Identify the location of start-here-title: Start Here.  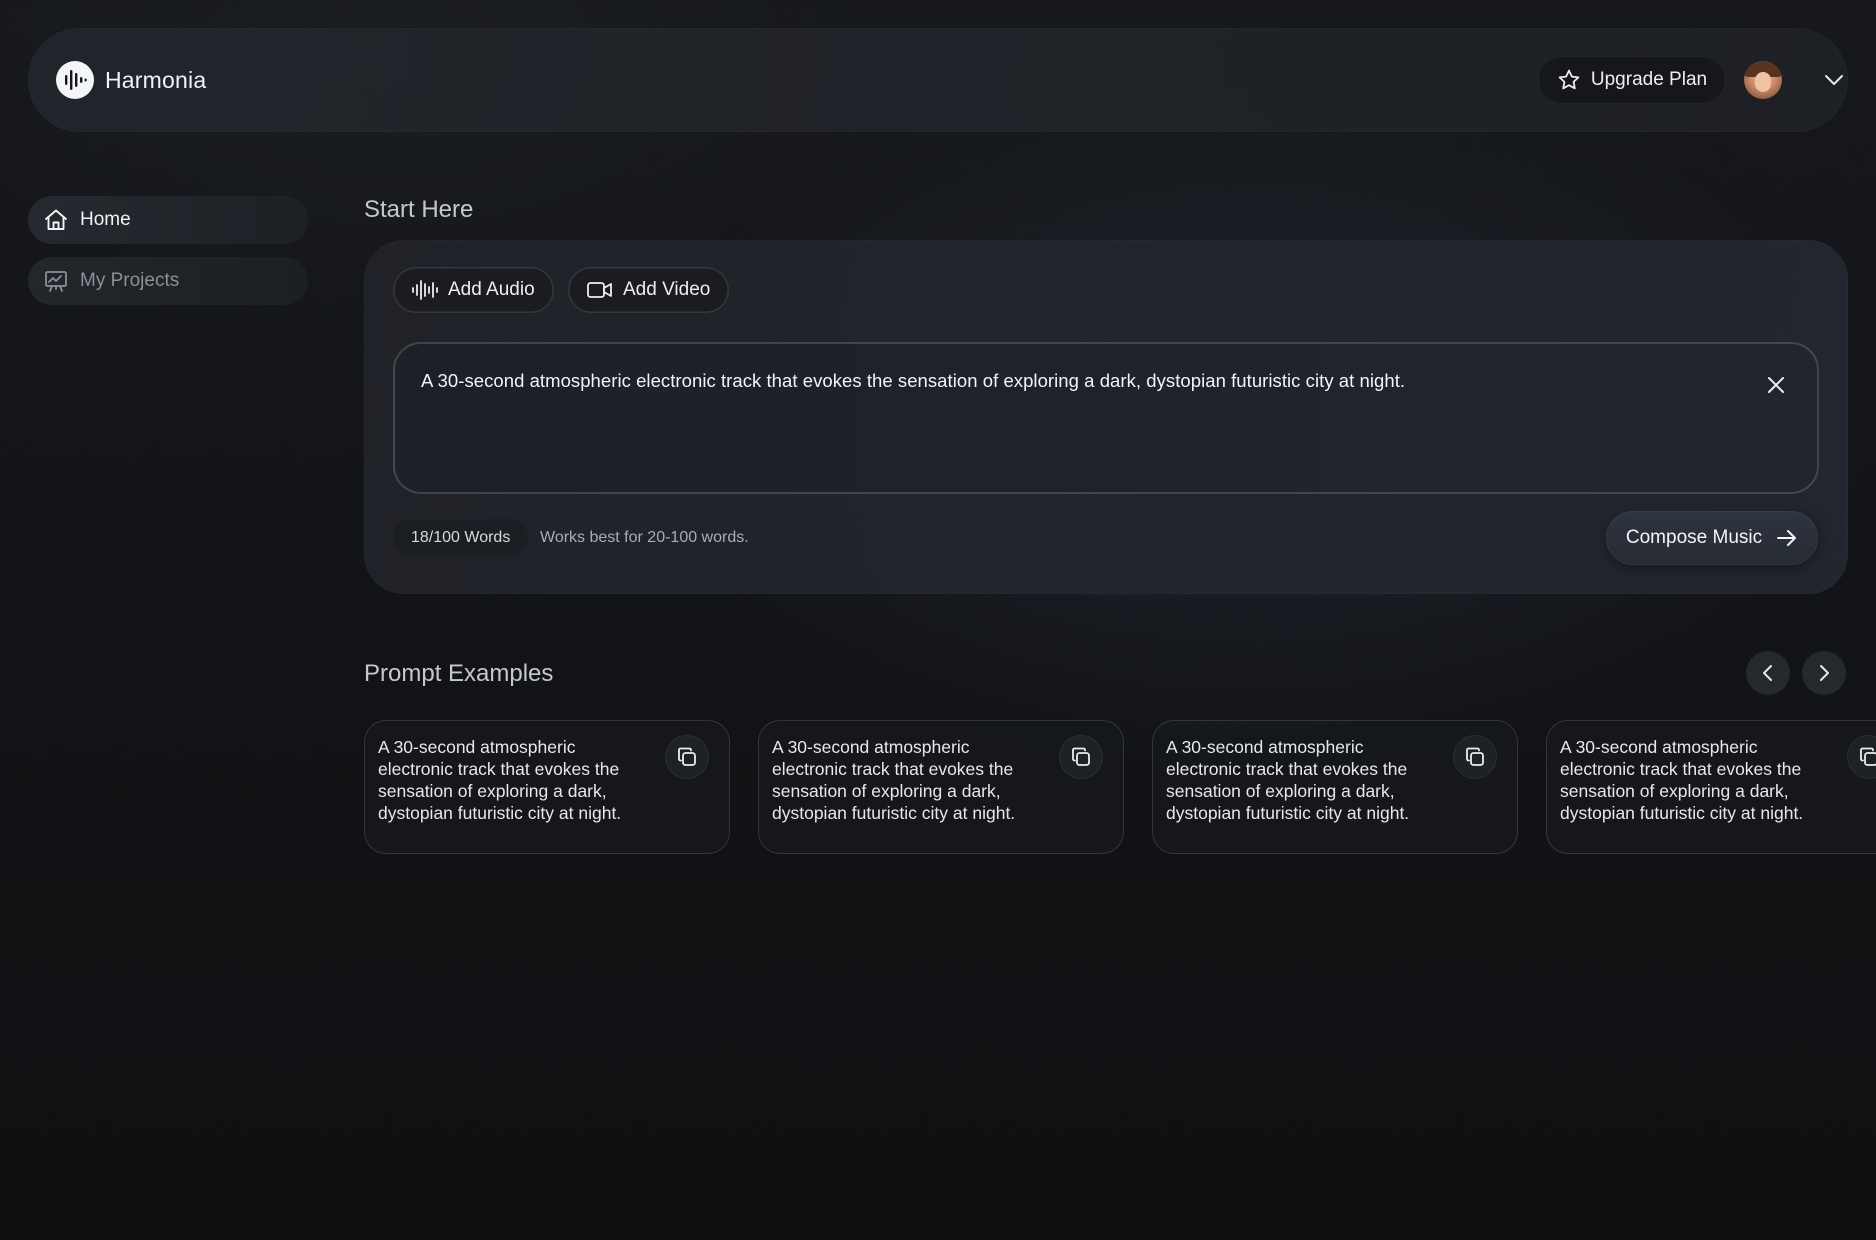
(419, 209).